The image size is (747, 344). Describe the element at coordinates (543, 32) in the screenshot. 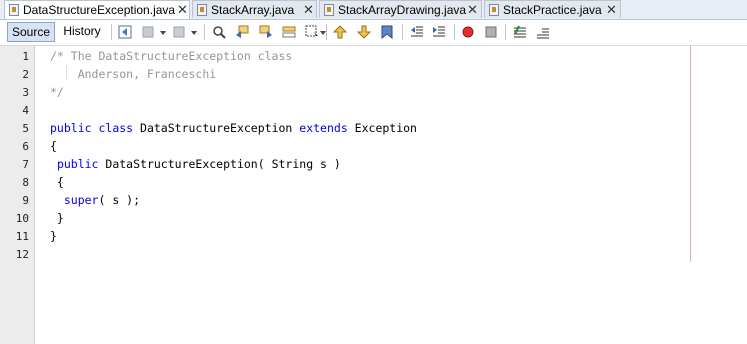

I see `uncomment-icon` at that location.